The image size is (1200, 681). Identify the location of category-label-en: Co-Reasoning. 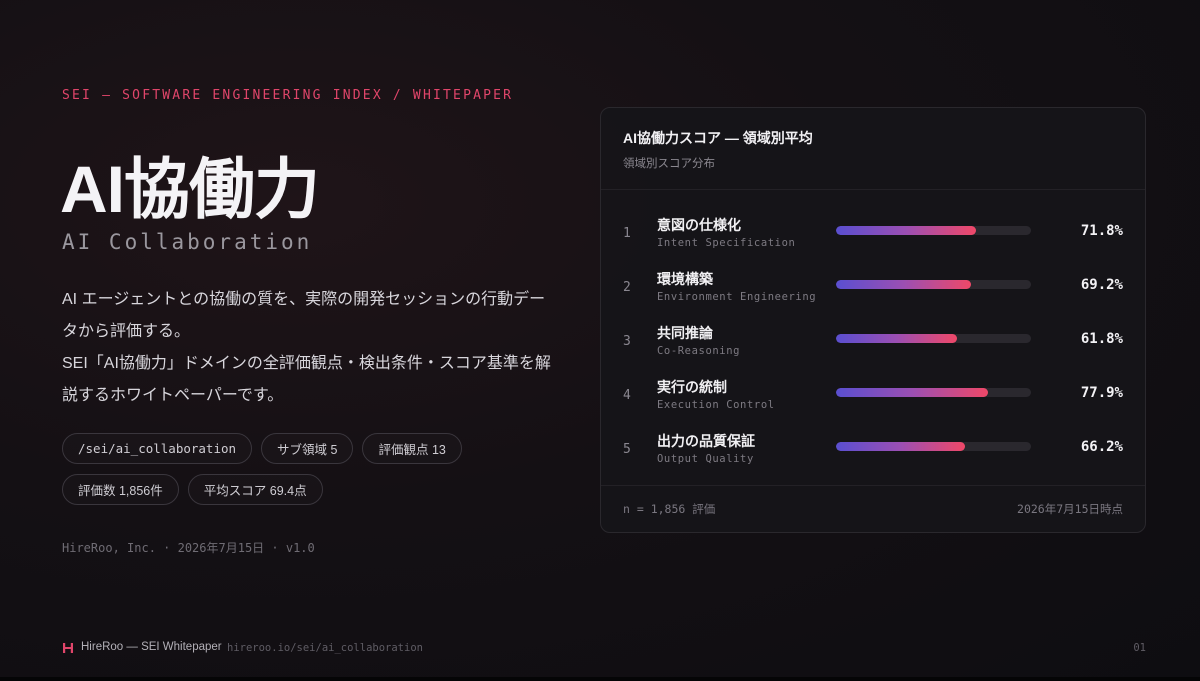
(699, 351).